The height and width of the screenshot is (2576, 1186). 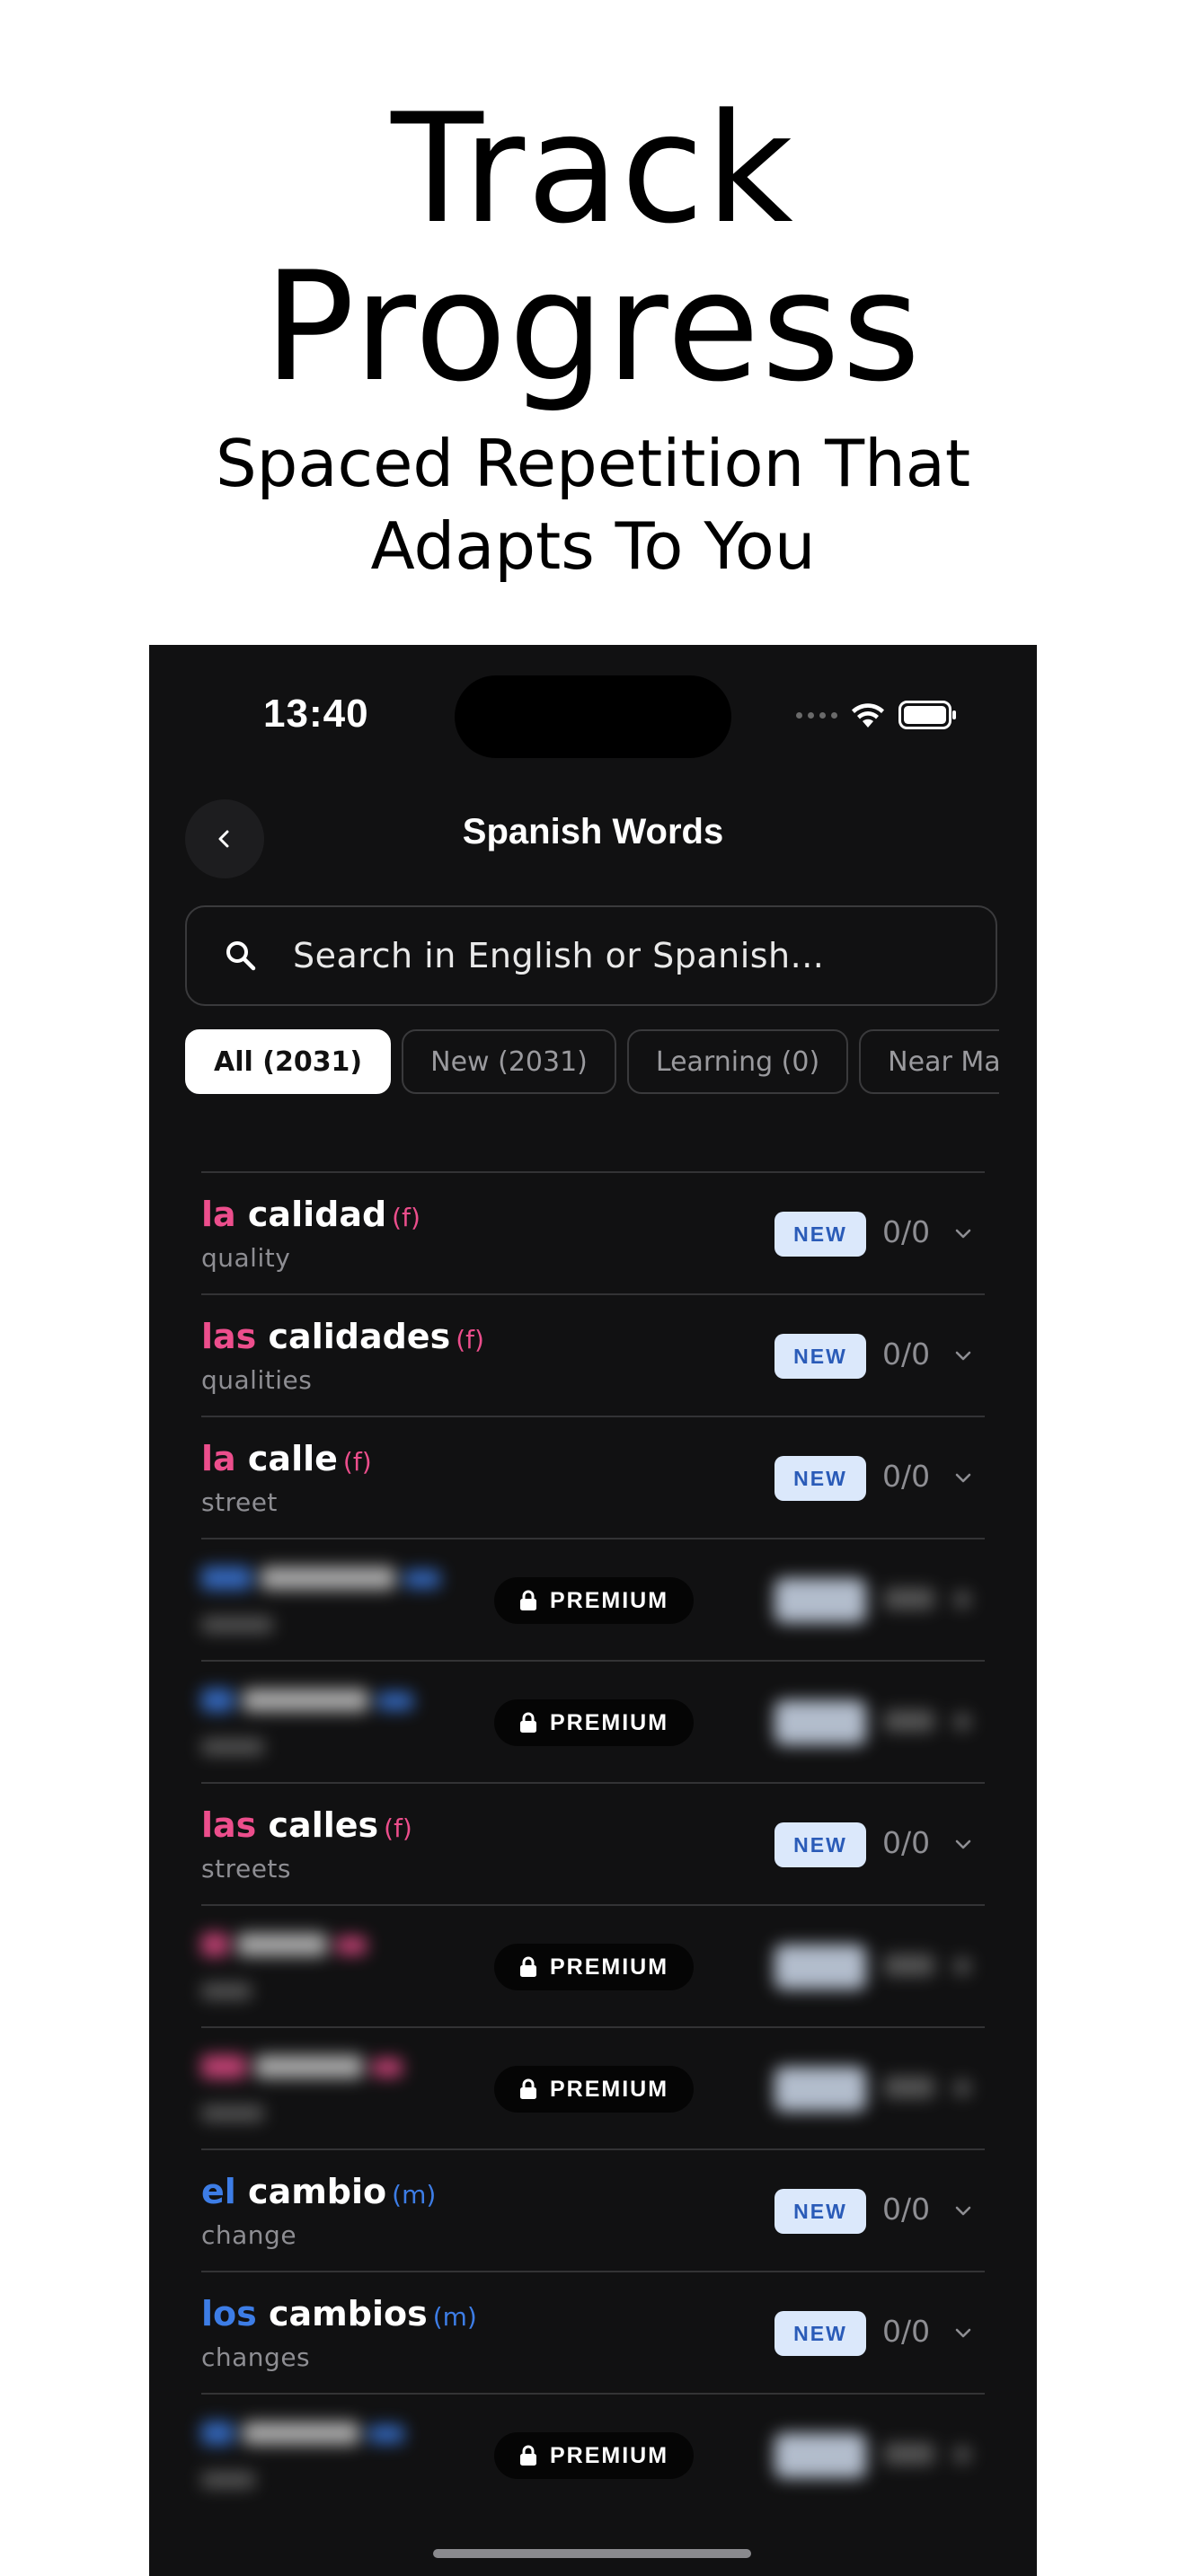 What do you see at coordinates (218, 2191) in the screenshot?
I see `word-article: el` at bounding box center [218, 2191].